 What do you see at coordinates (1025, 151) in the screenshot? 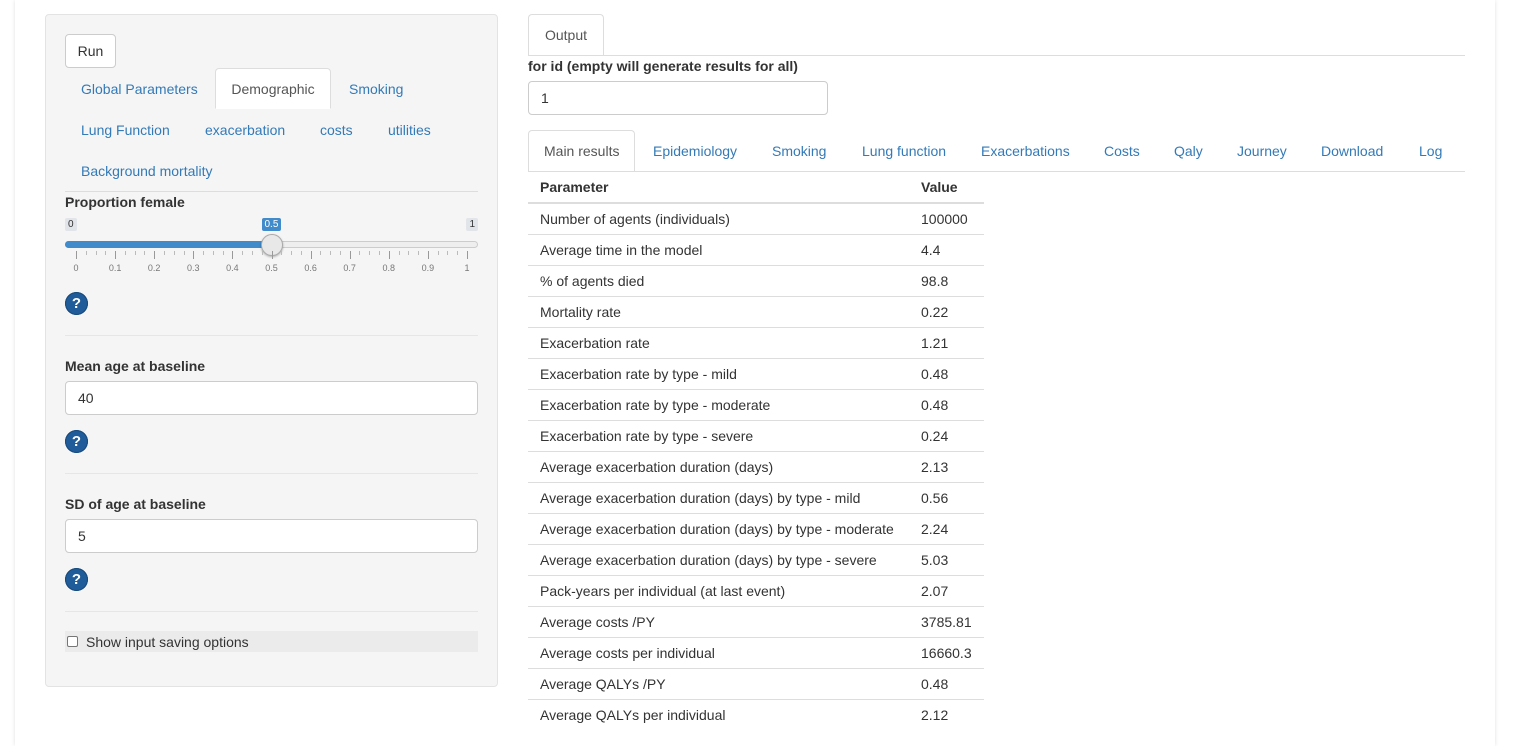
I see `tab-exacerbations: Exacerbations` at bounding box center [1025, 151].